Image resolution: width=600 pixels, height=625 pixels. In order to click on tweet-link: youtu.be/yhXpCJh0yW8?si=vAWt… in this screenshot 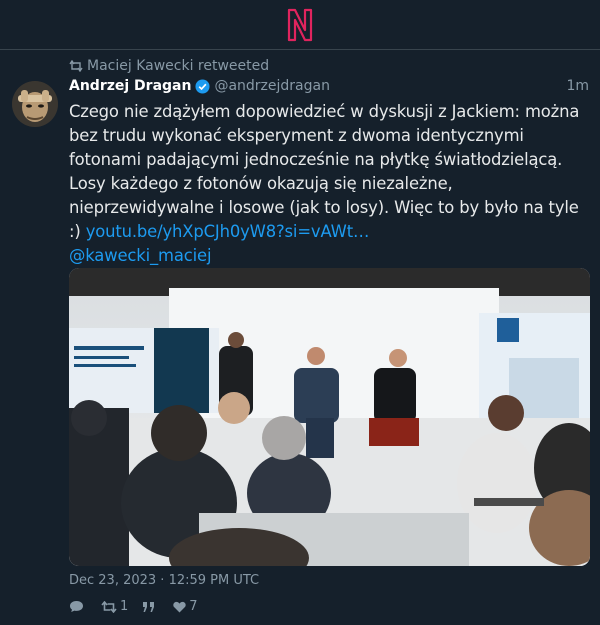, I will do `click(228, 231)`.